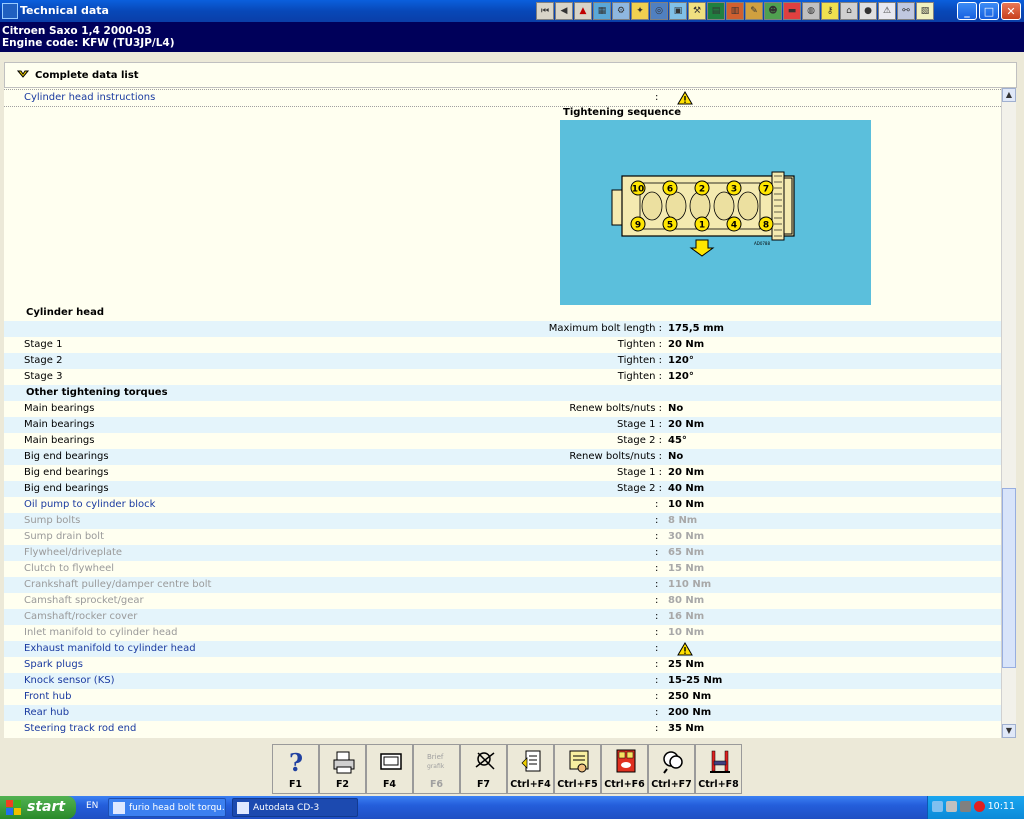  What do you see at coordinates (502, 713) in the screenshot?
I see `table-row: Rear hub:200 Nm` at bounding box center [502, 713].